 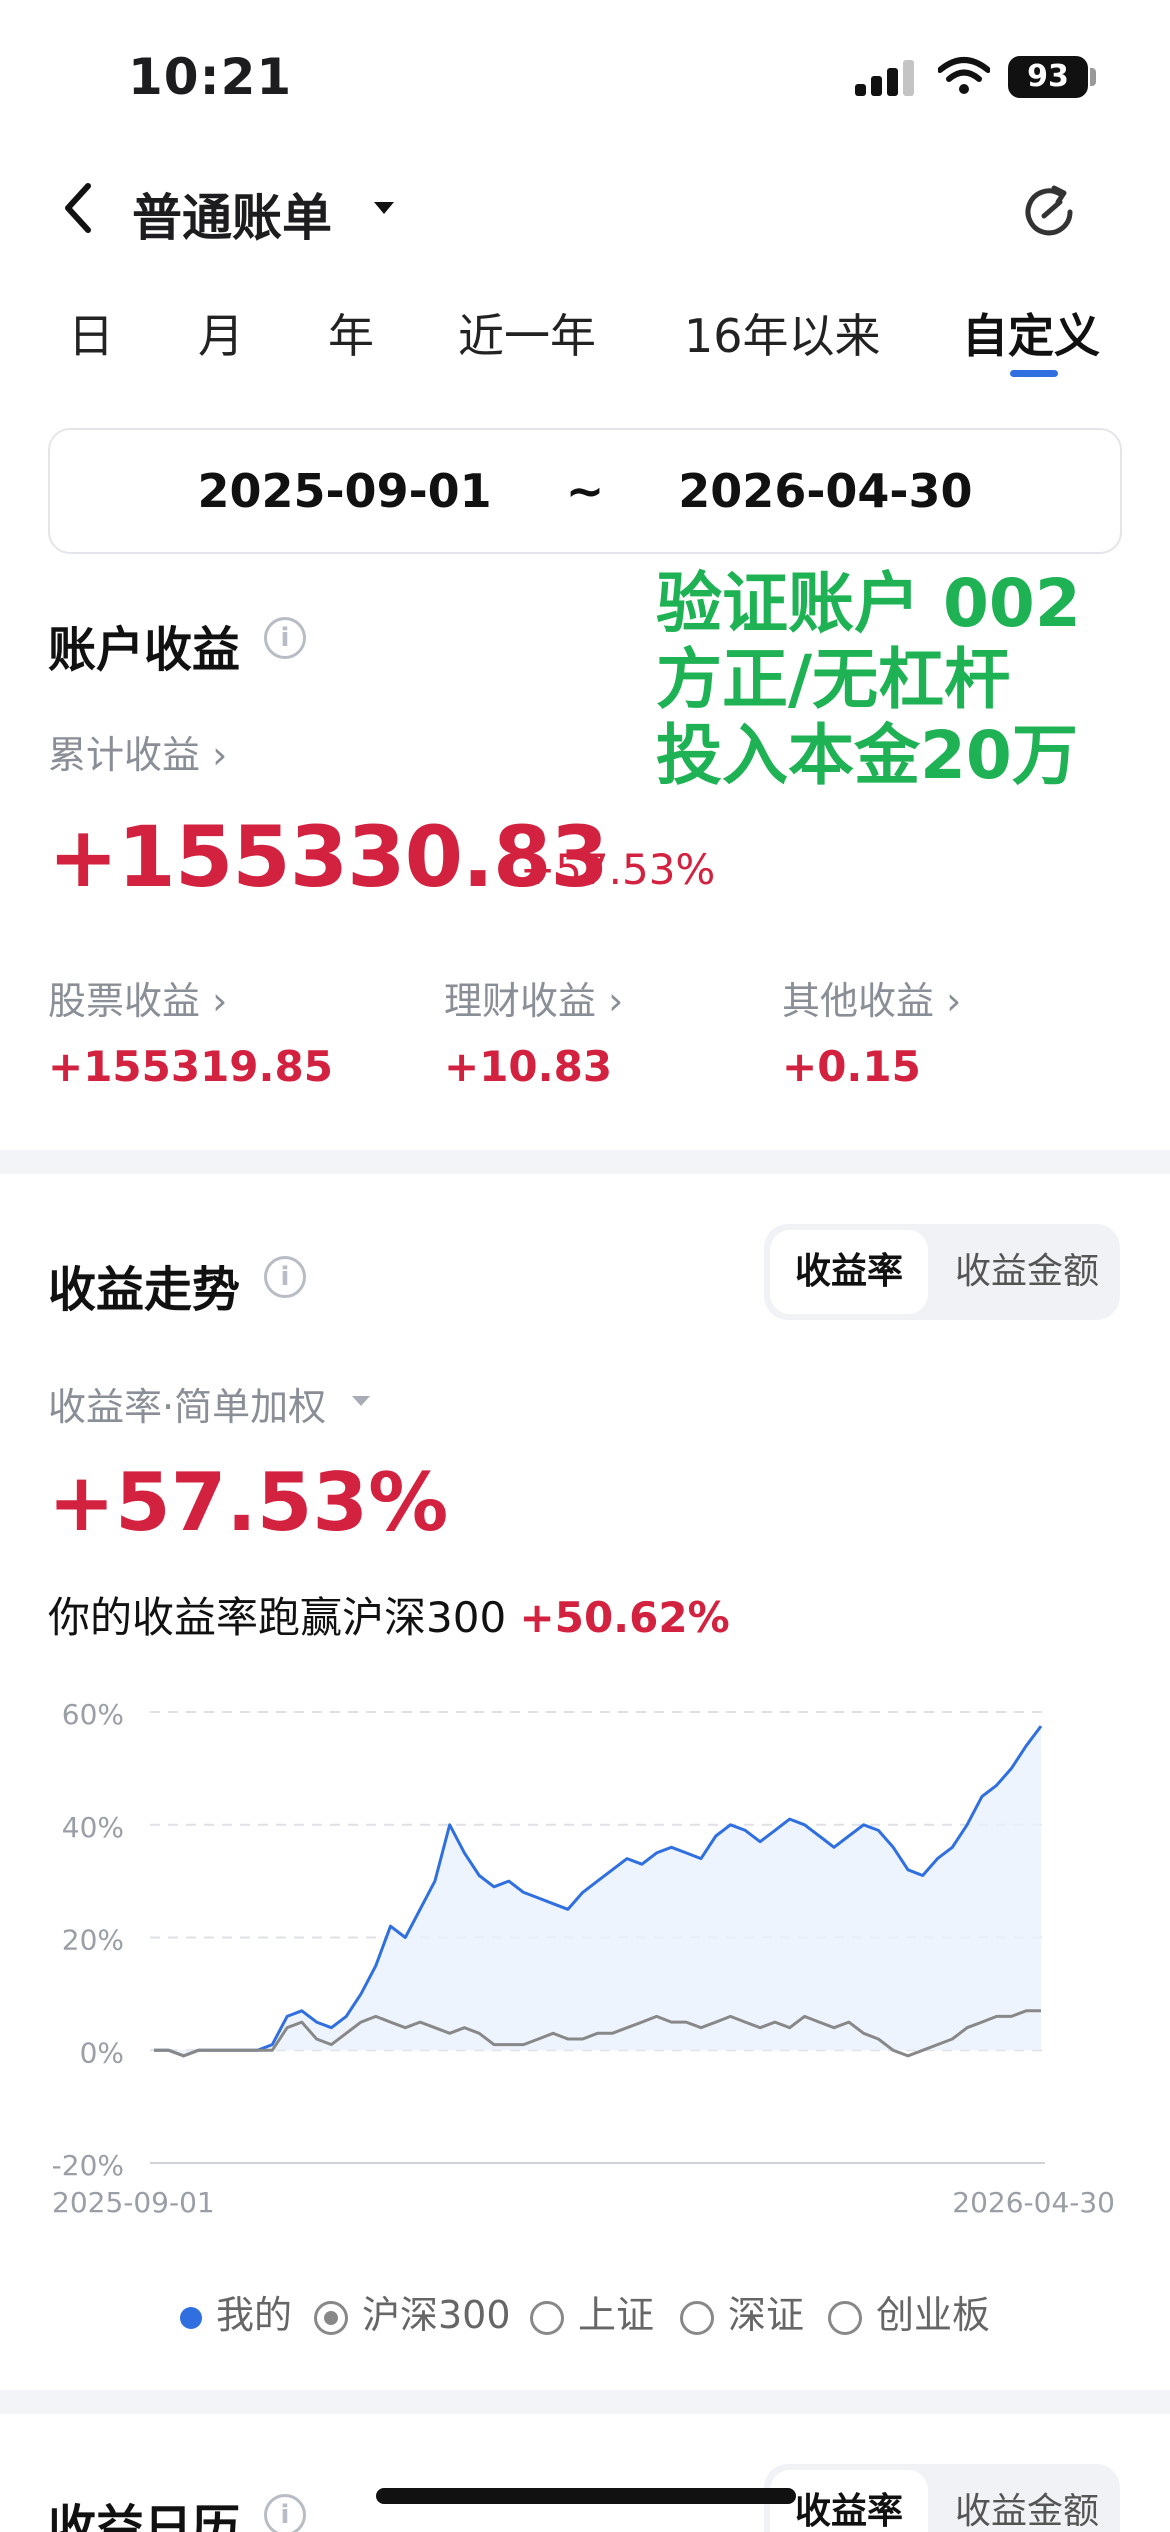 I want to click on legend-label: 沪深300, so click(x=436, y=2315).